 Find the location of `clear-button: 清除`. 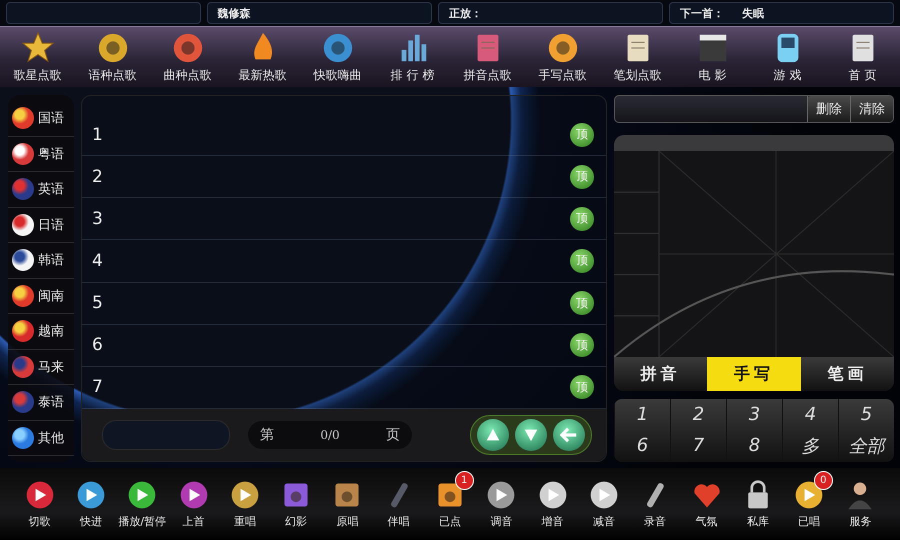

clear-button: 清除 is located at coordinates (871, 109).